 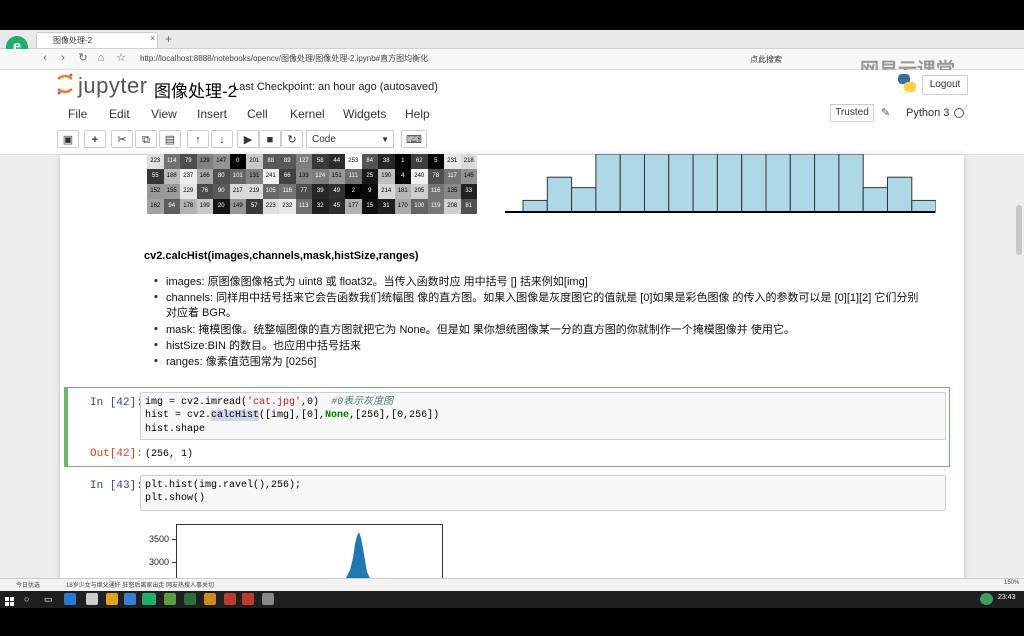 What do you see at coordinates (414, 139) in the screenshot?
I see `keyboard-icon: ⌨` at bounding box center [414, 139].